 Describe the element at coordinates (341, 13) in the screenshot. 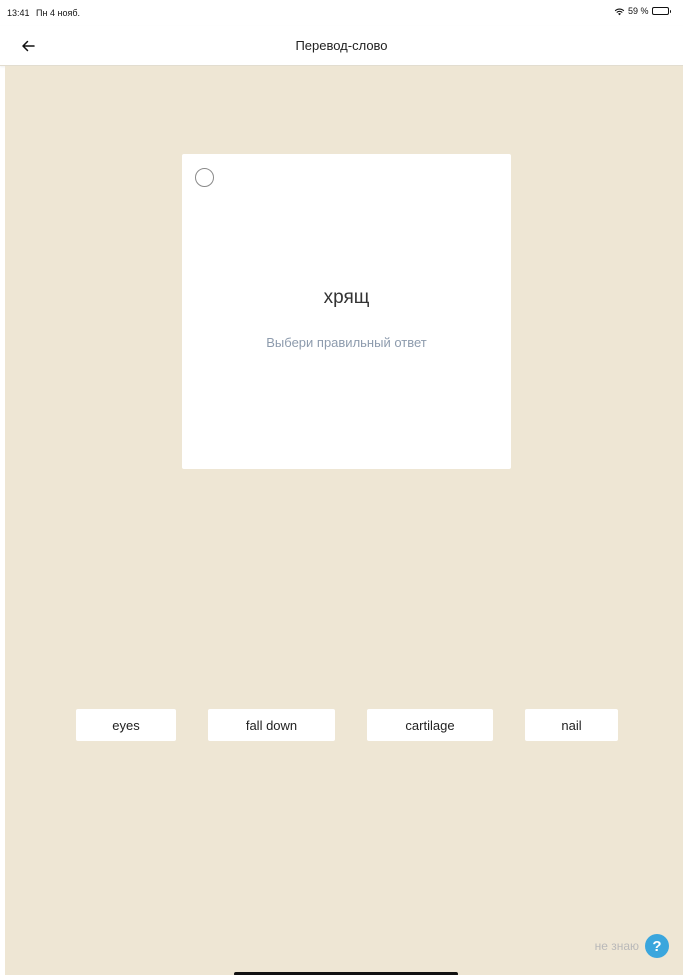

I see `status-bar: 13:41 Пн 4 нояб. 59 %` at that location.